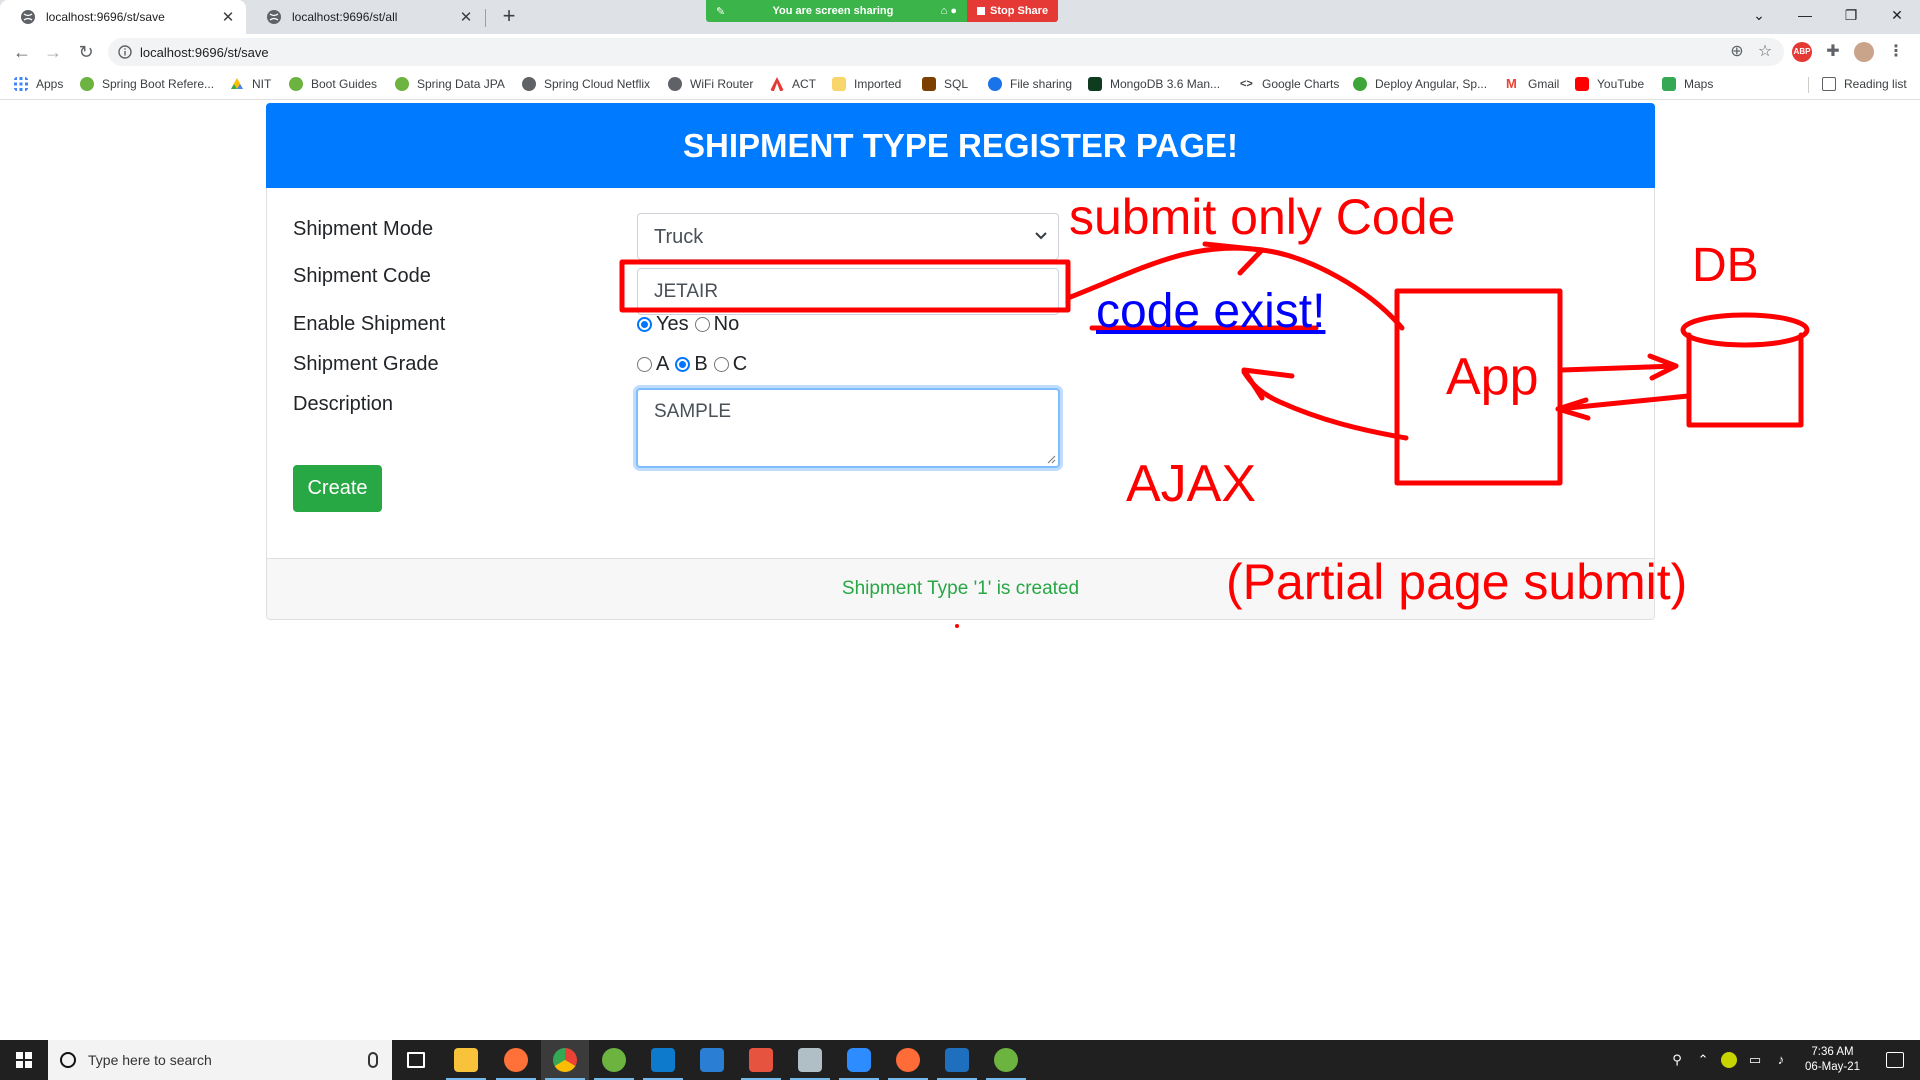 The height and width of the screenshot is (1080, 1920). What do you see at coordinates (1289, 84) in the screenshot?
I see `bookmark-google-charts: <> Google Charts` at bounding box center [1289, 84].